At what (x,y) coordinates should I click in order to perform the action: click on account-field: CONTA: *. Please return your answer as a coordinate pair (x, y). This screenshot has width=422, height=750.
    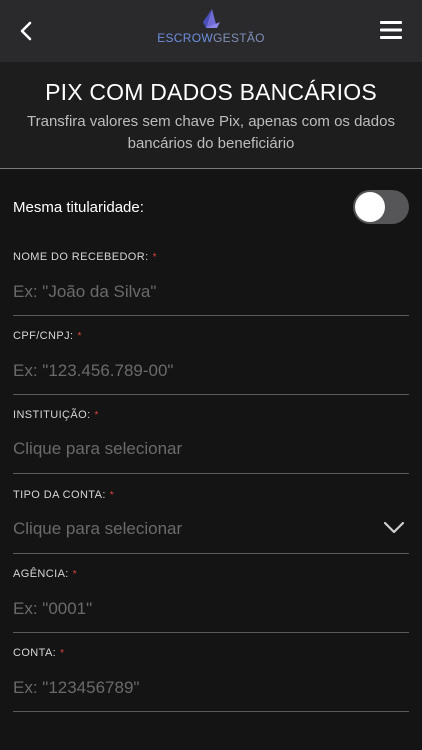
    Looking at the image, I should click on (211, 679).